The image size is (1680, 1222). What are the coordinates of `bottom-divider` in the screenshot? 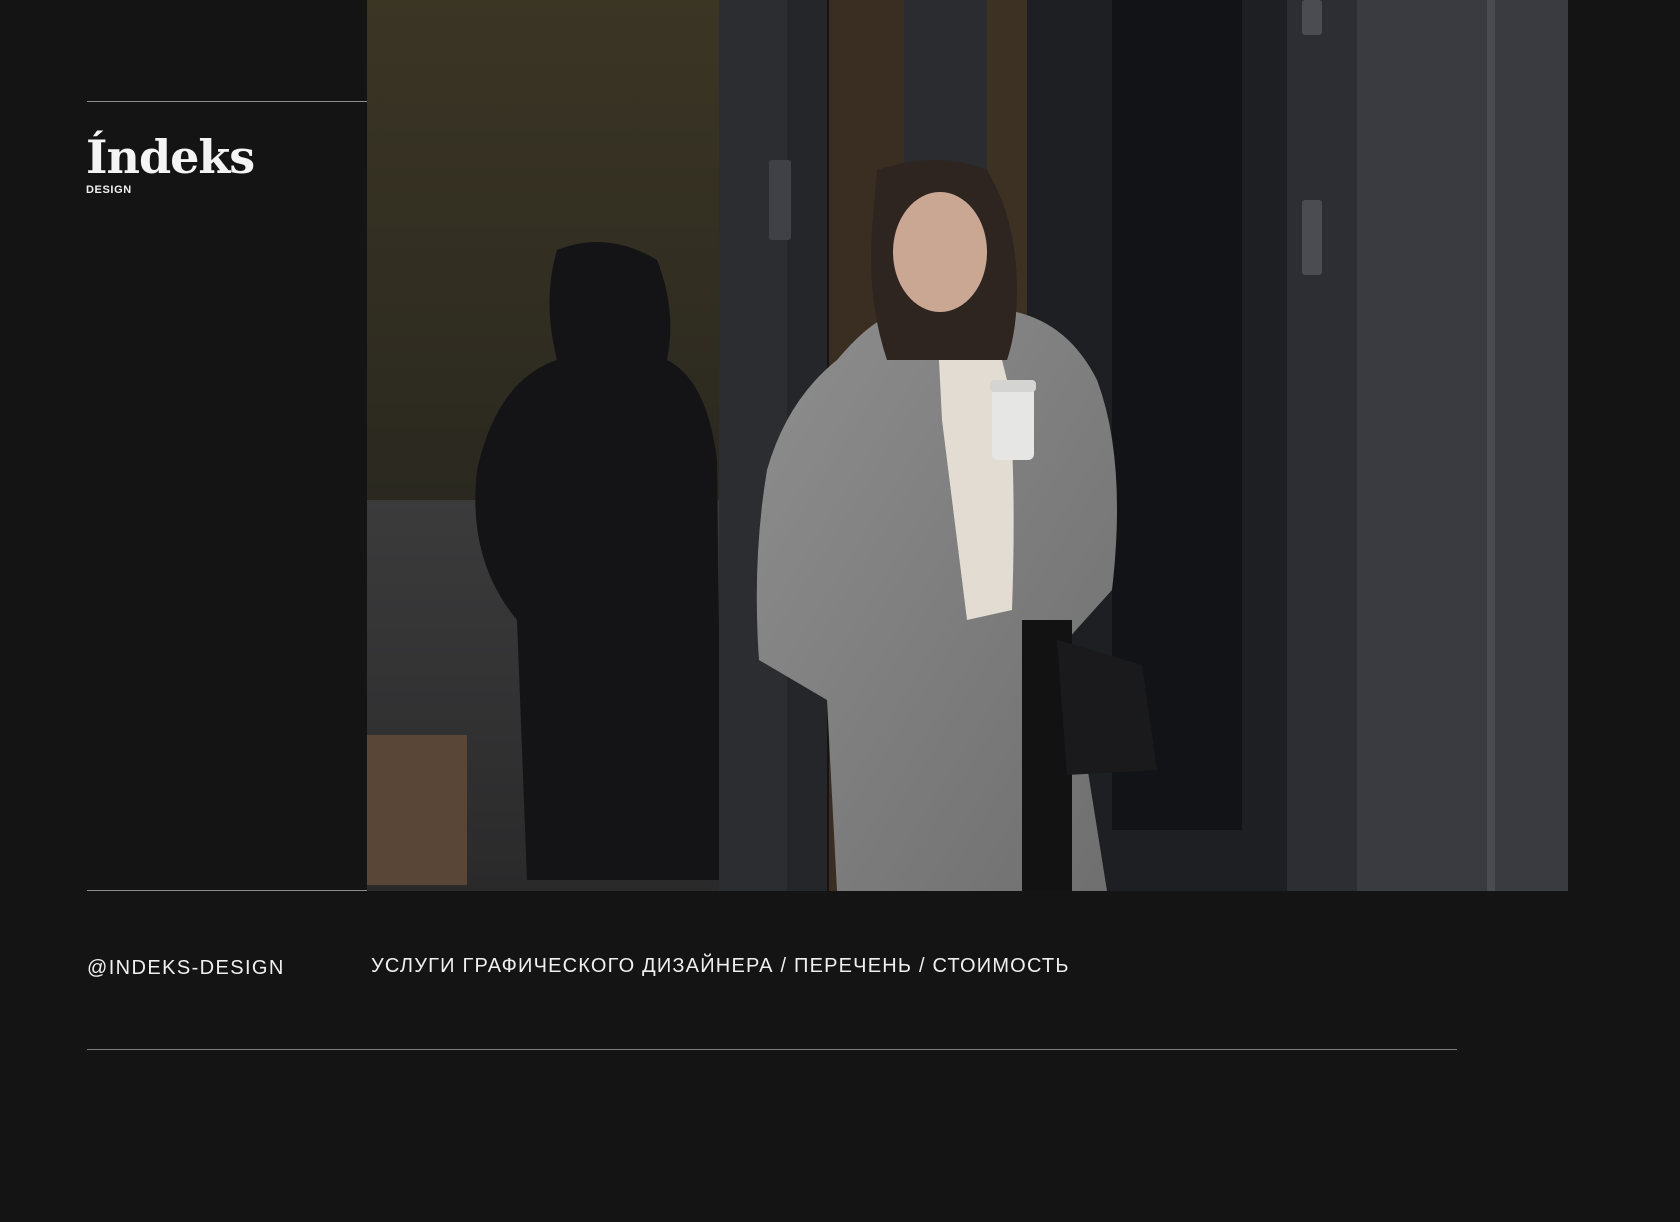 It's located at (772, 1049).